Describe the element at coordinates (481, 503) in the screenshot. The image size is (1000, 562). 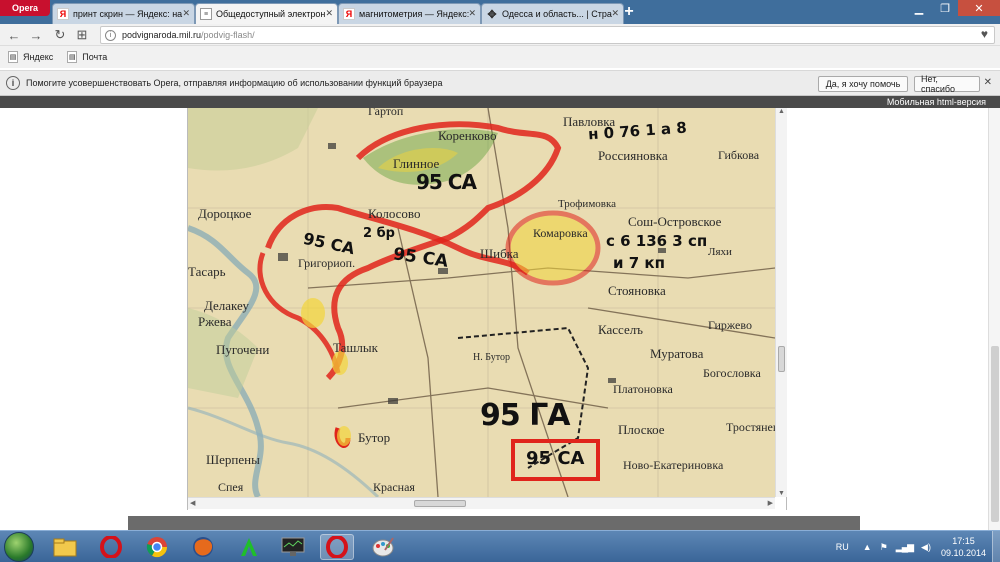
I see `map-horizontal-scrollbar: ◀ ▶` at that location.